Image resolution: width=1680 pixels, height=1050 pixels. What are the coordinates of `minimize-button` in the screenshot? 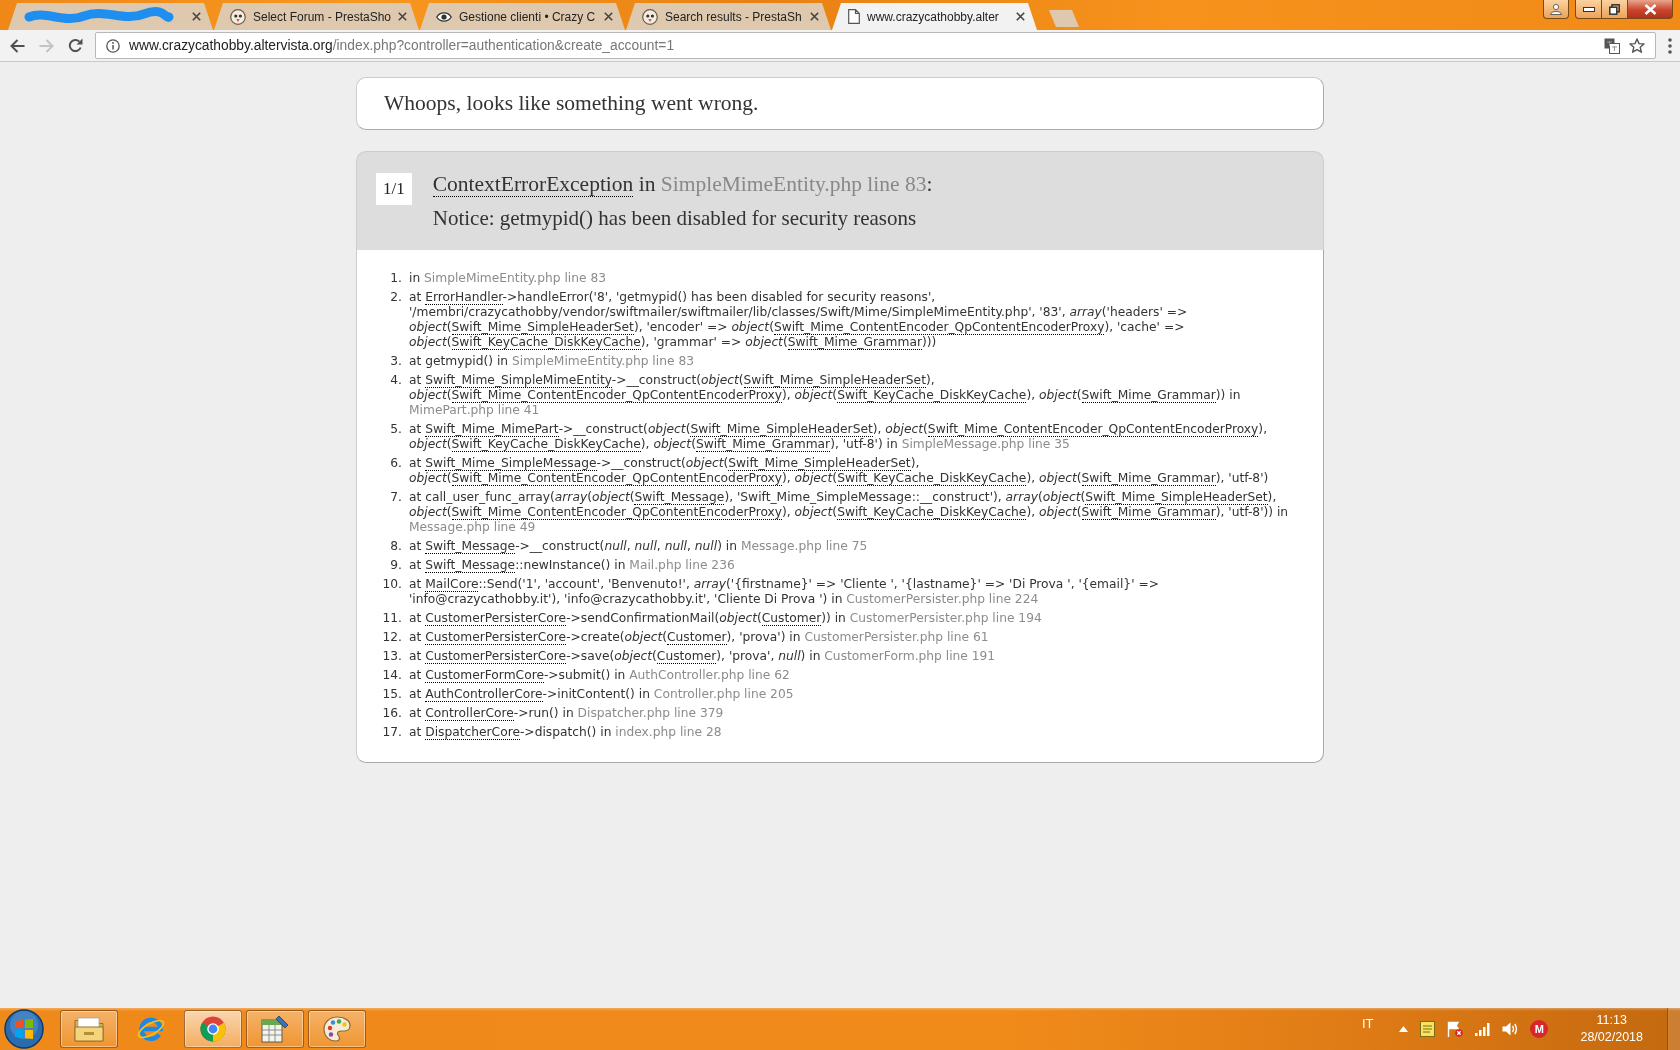 It's located at (1588, 9).